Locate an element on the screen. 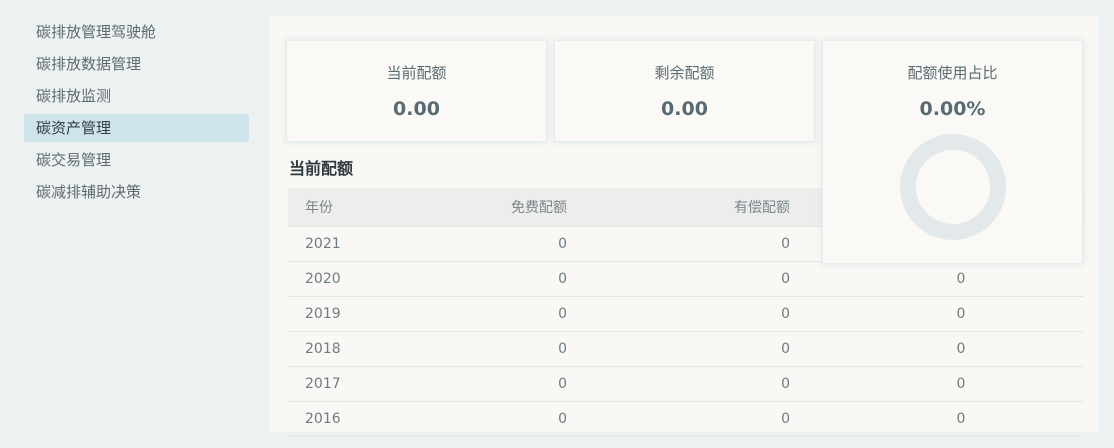 The height and width of the screenshot is (448, 1114). donut-track is located at coordinates (952, 187).